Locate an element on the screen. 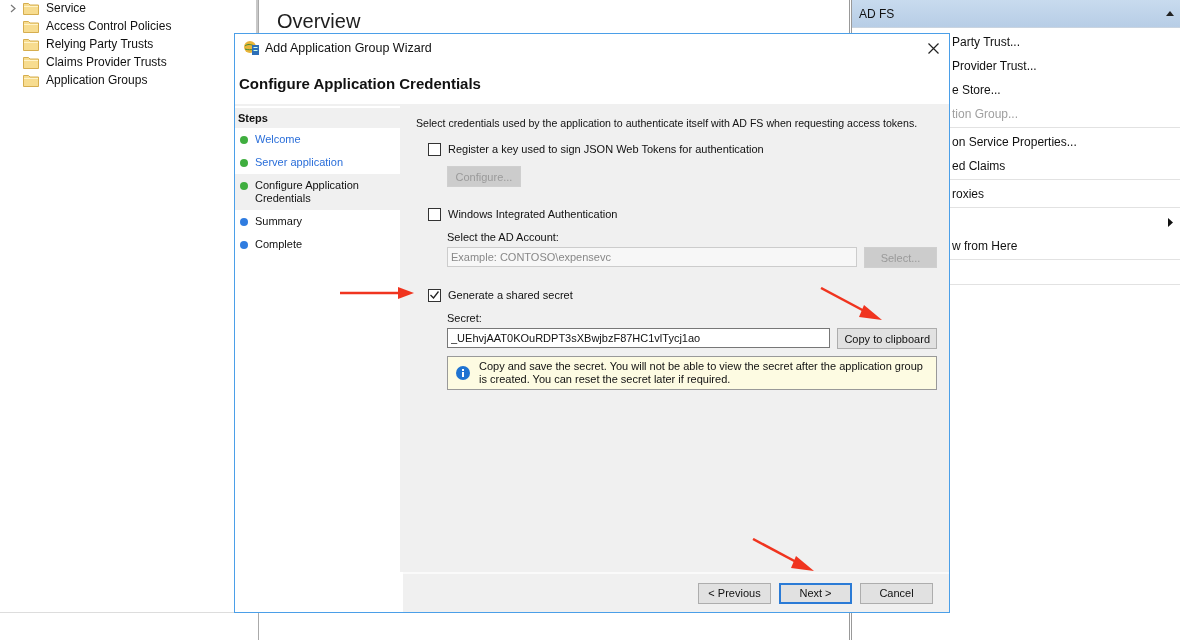  tree-item: Relying Party Trusts is located at coordinates (100, 44).